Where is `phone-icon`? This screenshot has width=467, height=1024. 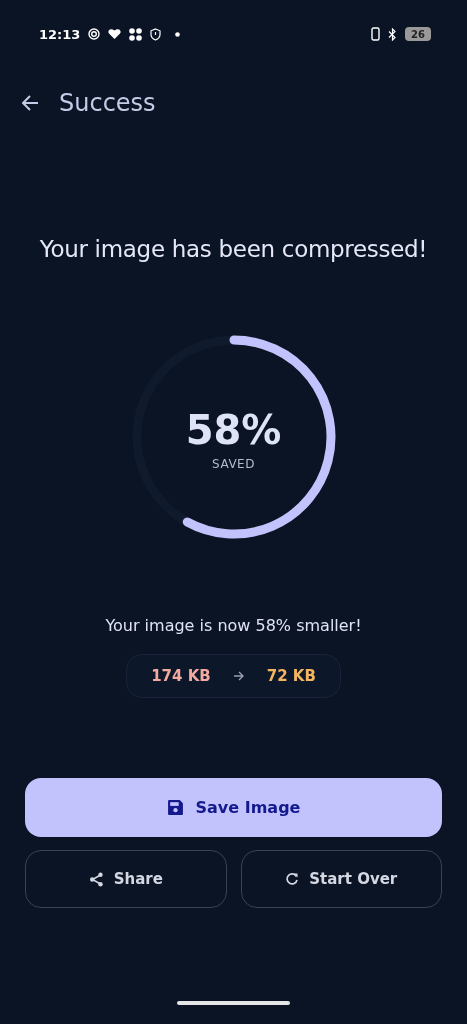
phone-icon is located at coordinates (375, 34).